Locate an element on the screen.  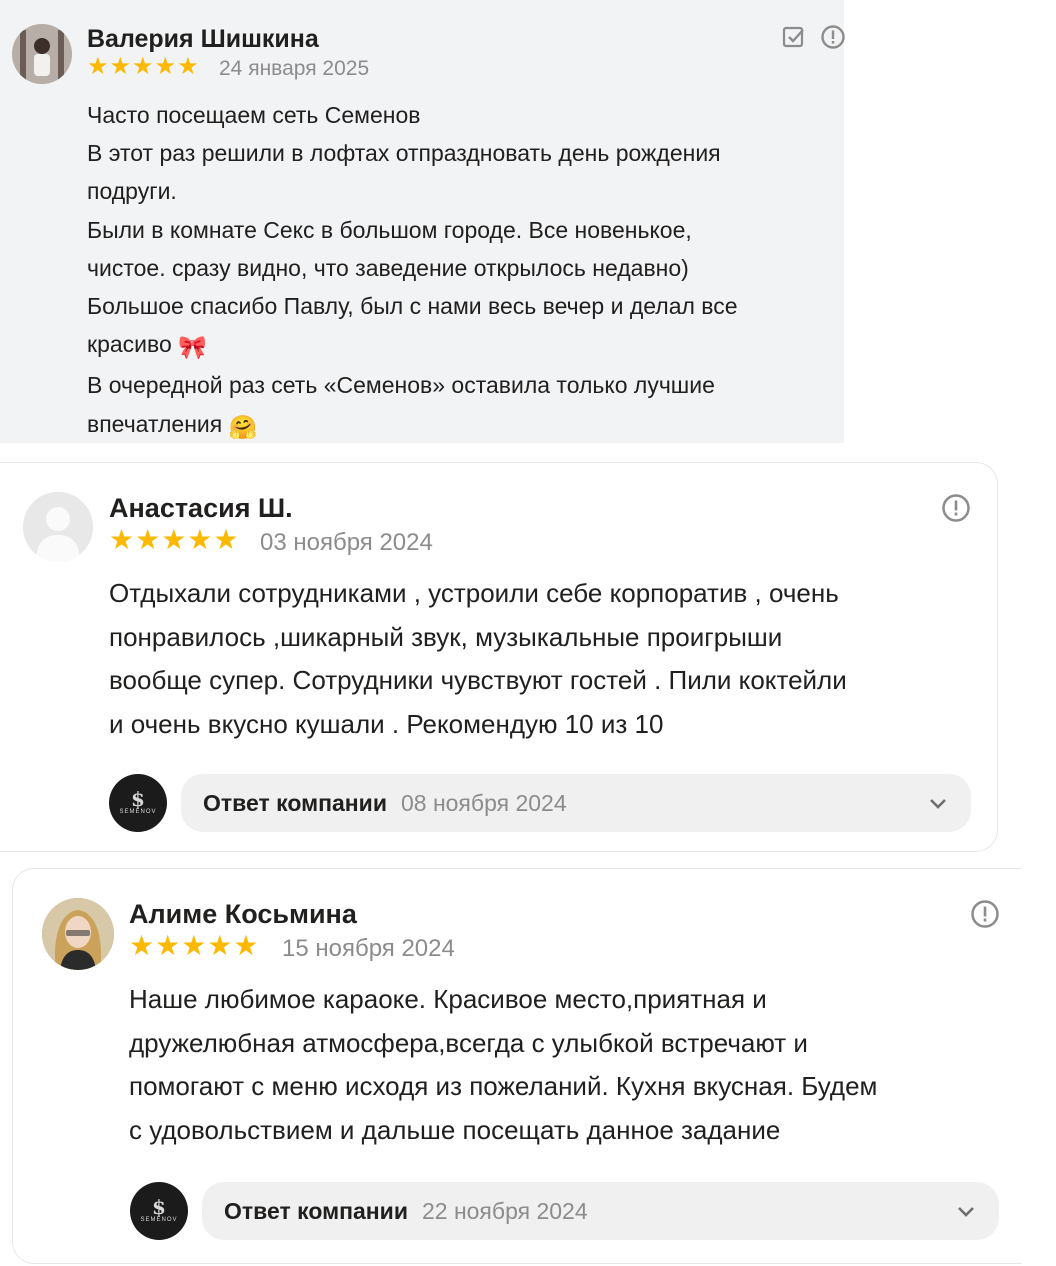
default-avatar-icon is located at coordinates (58, 527).